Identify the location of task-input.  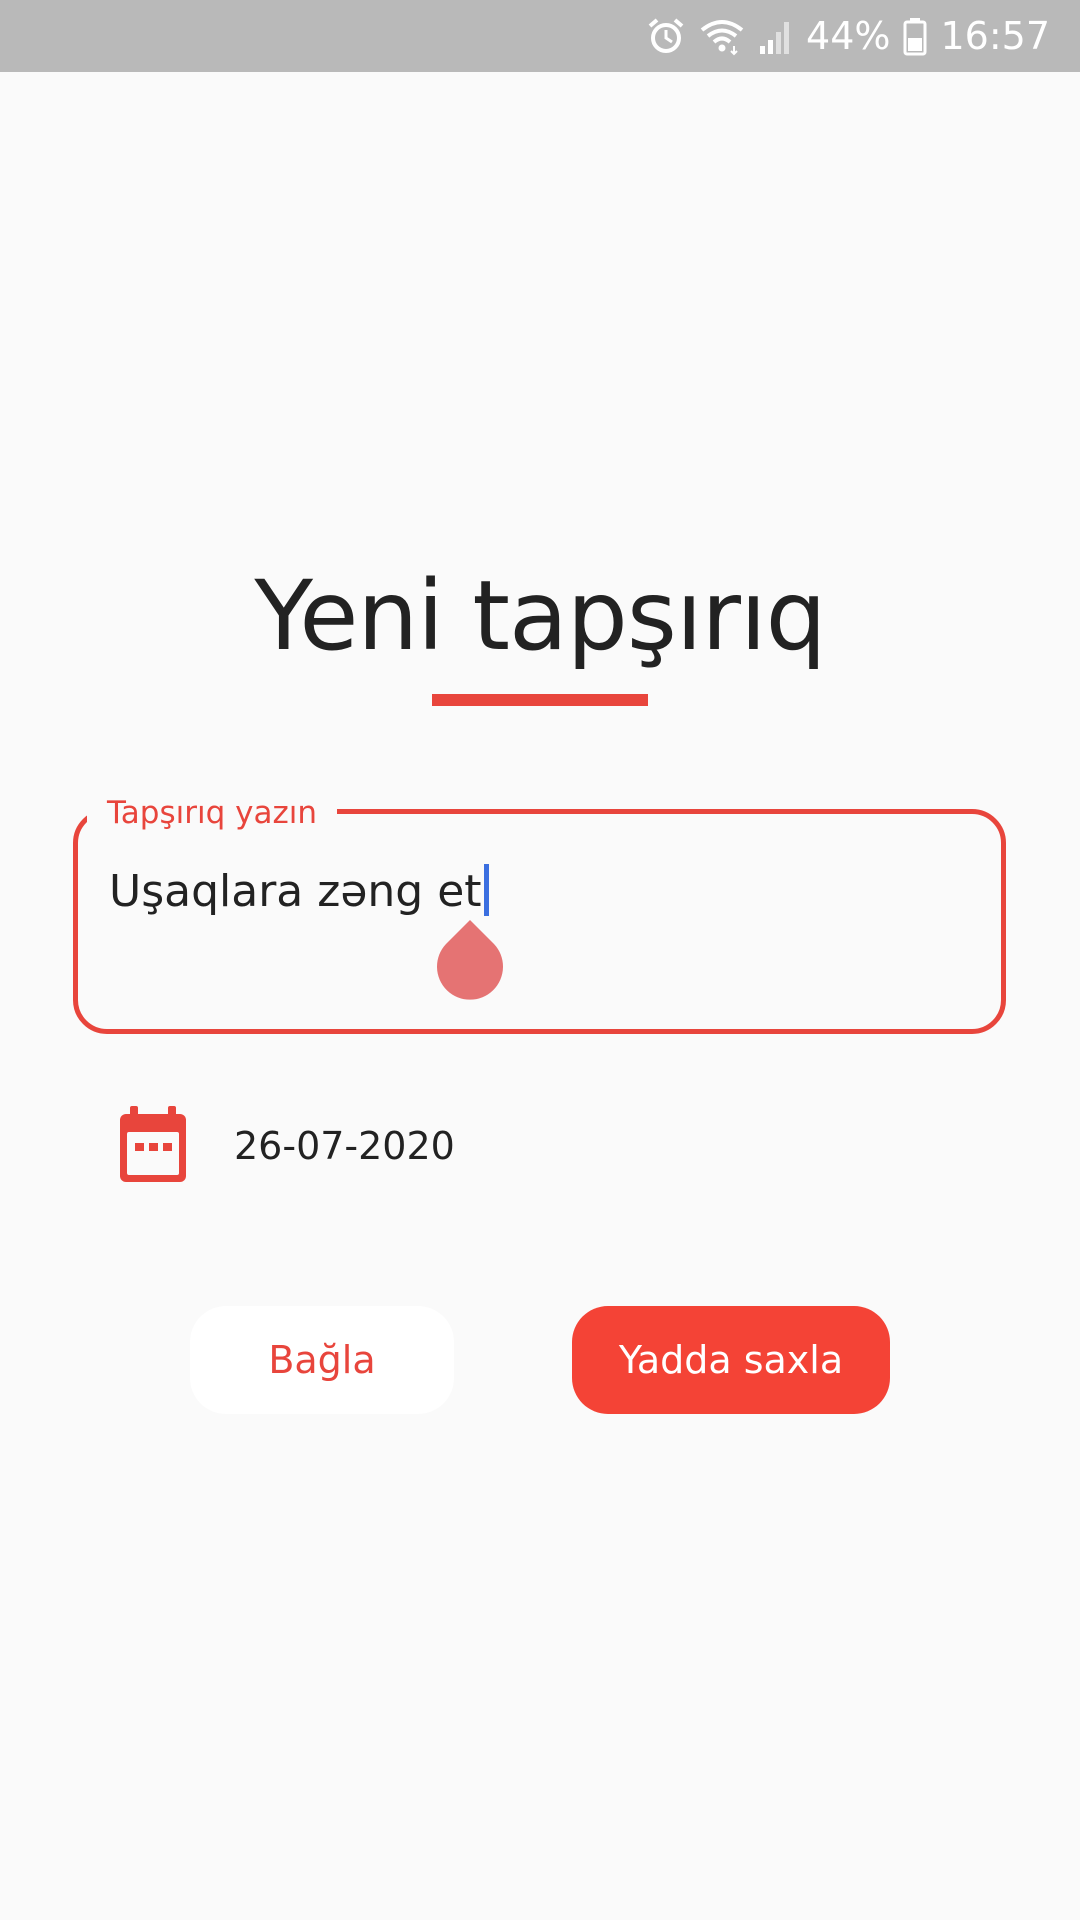
(539, 921).